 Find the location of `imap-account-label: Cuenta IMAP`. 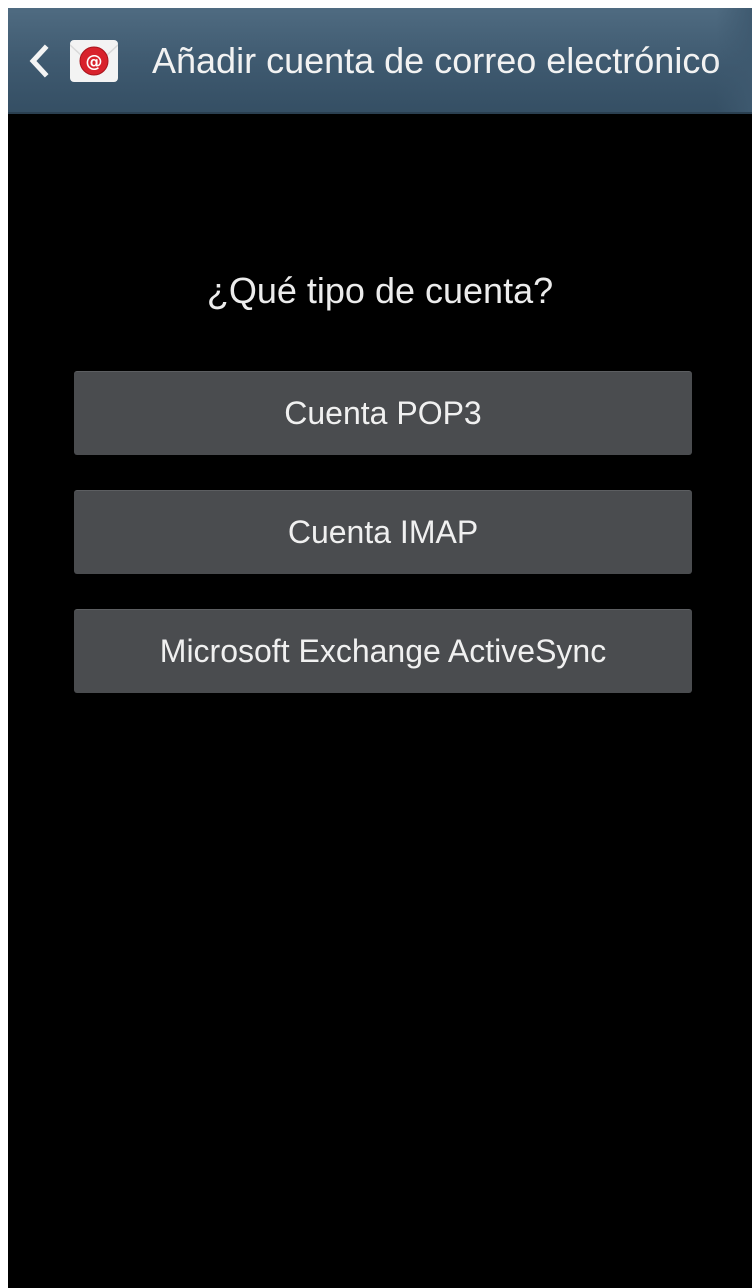

imap-account-label: Cuenta IMAP is located at coordinates (383, 532).